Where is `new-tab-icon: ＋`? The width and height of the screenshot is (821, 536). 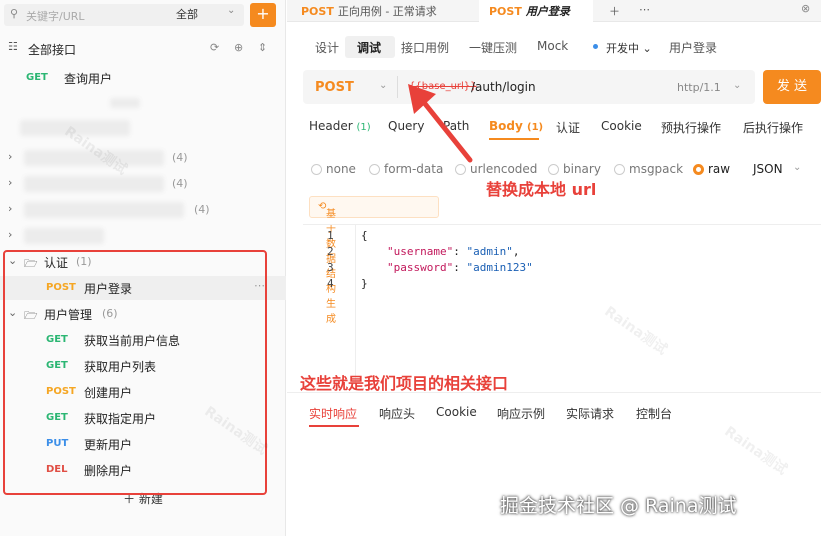 new-tab-icon: ＋ is located at coordinates (614, 11).